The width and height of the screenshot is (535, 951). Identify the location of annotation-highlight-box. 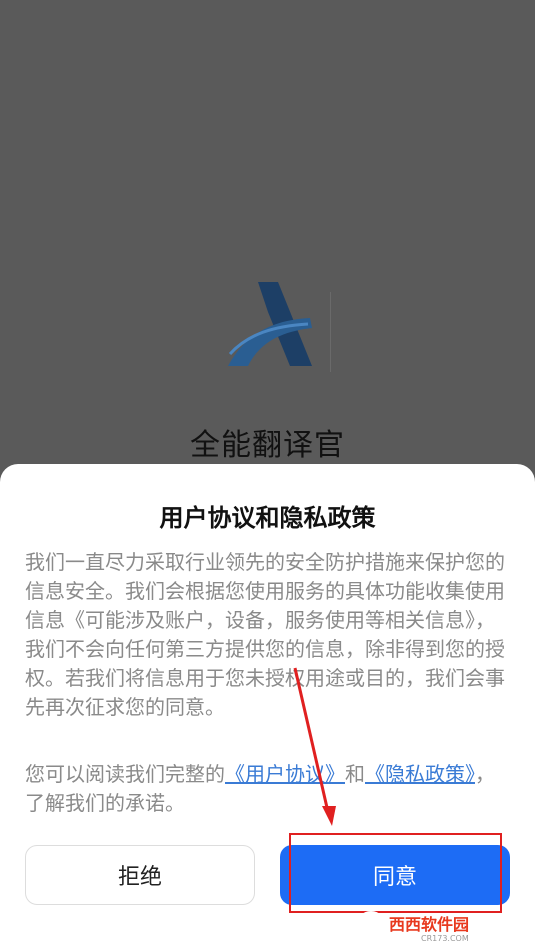
(395, 873).